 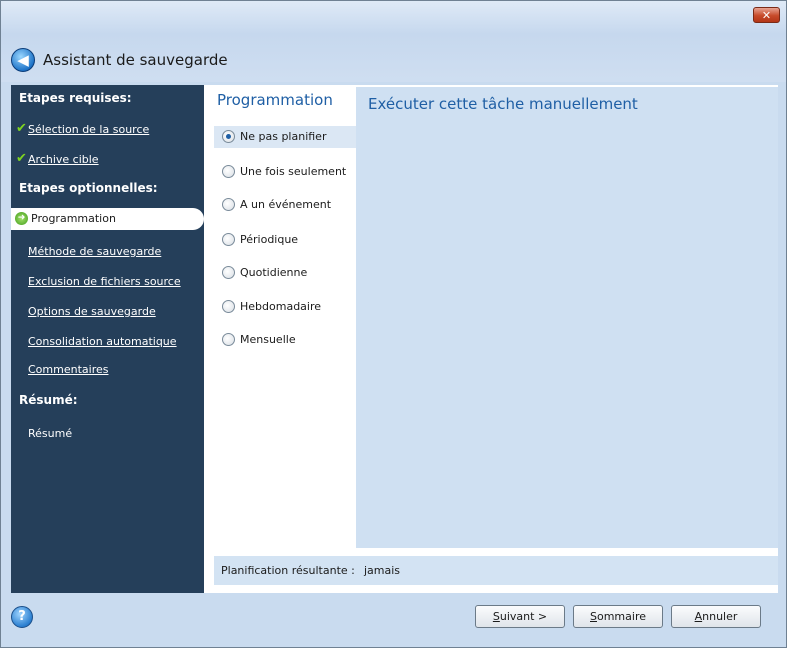 What do you see at coordinates (63, 159) in the screenshot?
I see `step-target-archive: Archive cible` at bounding box center [63, 159].